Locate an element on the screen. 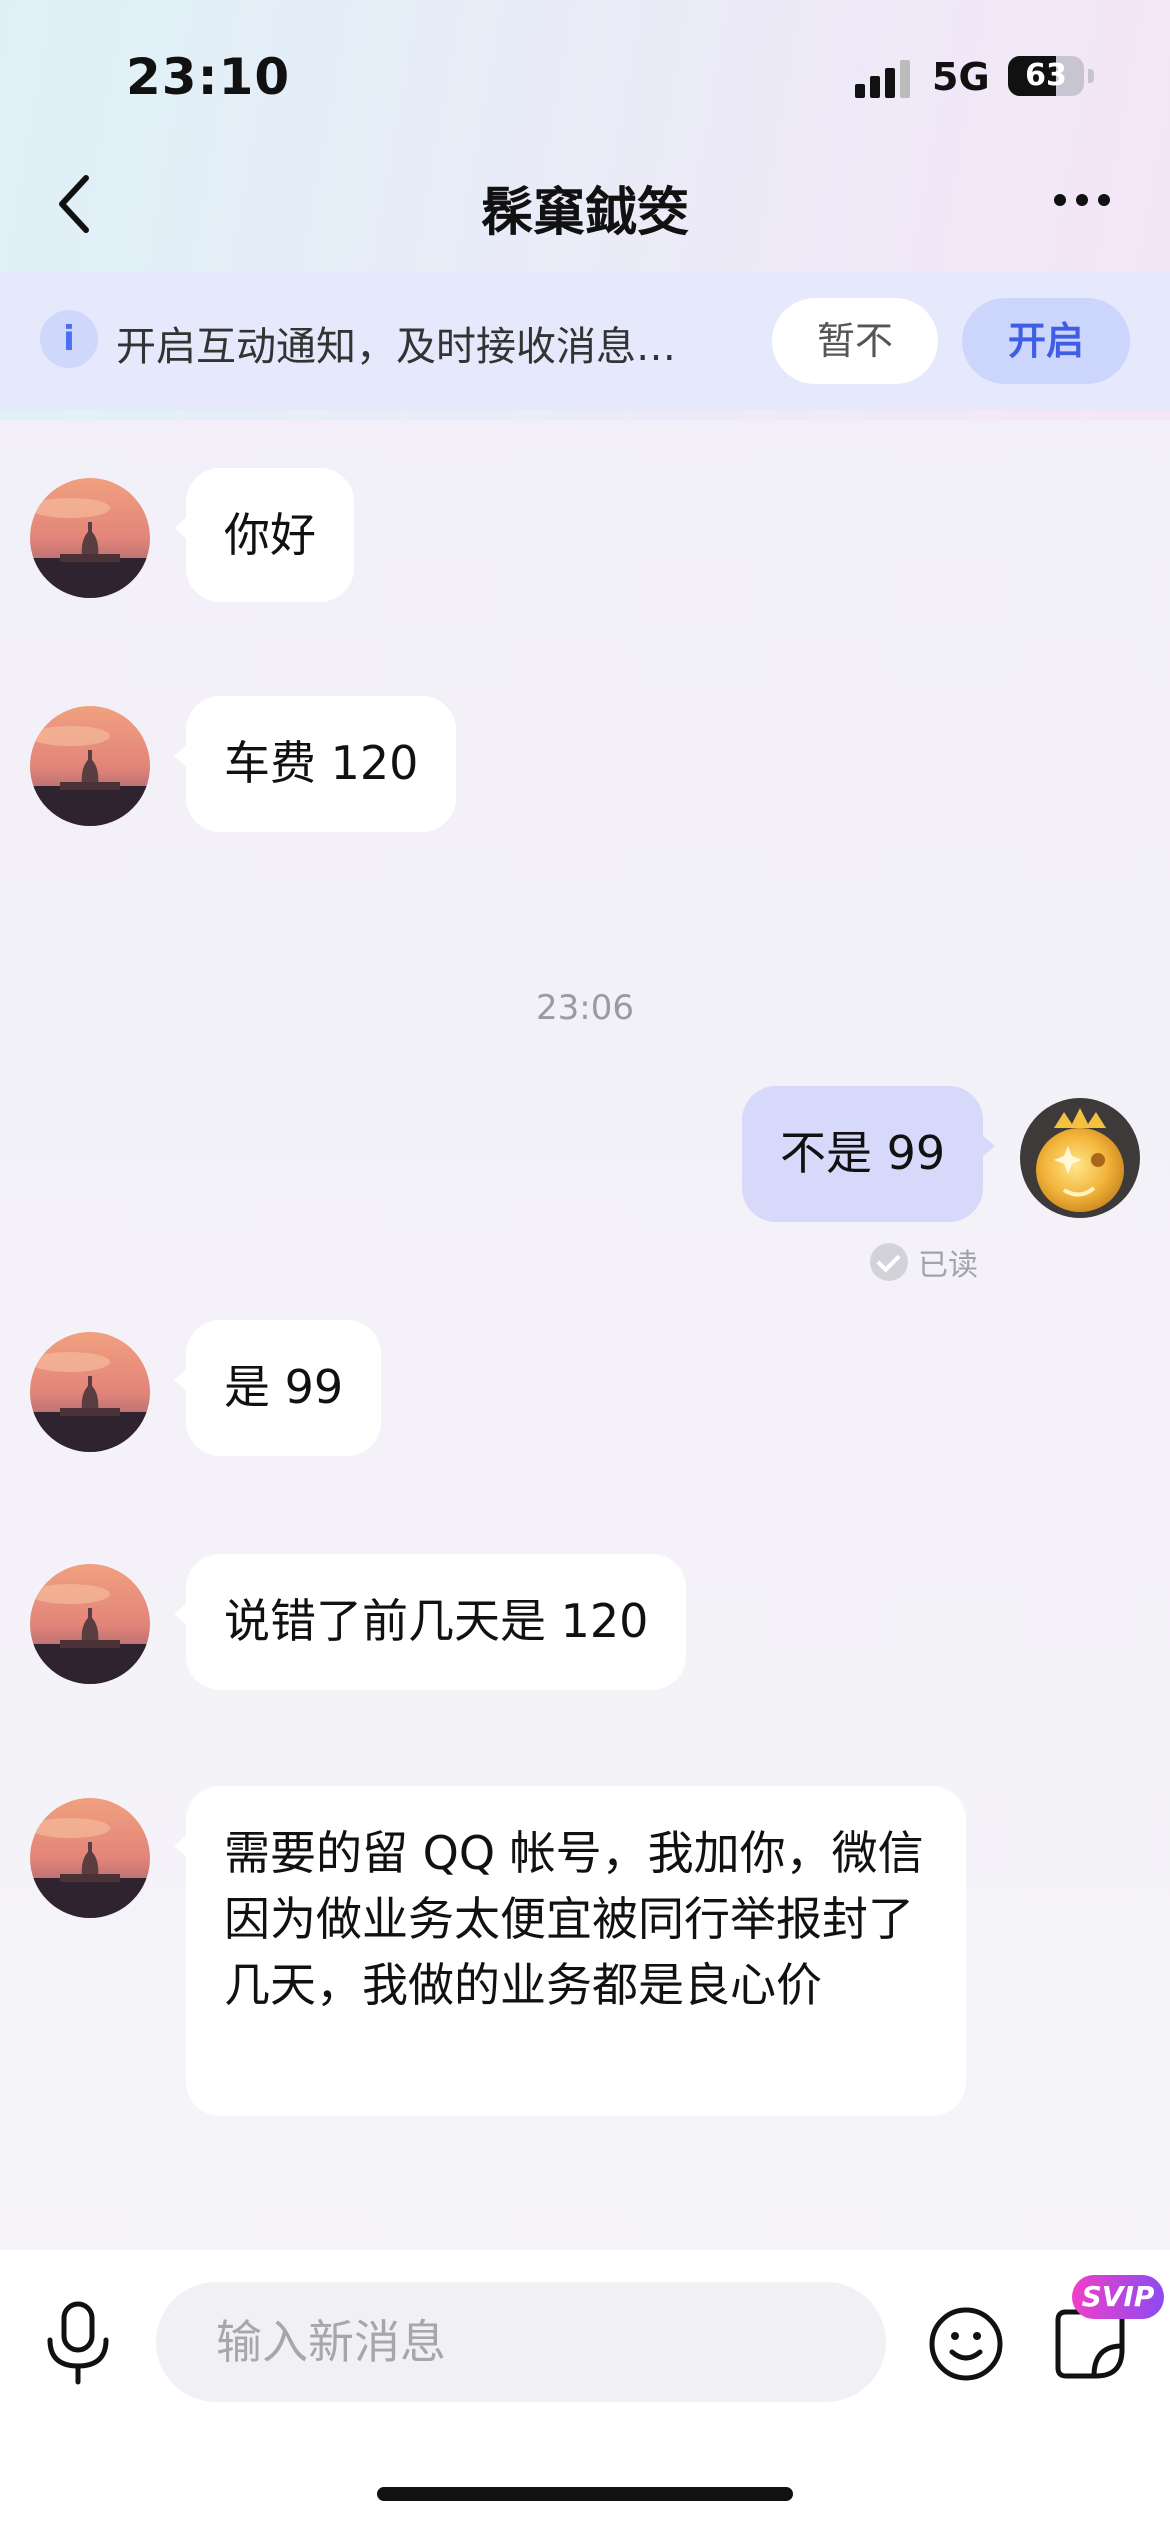 The image size is (1170, 2532). message-input is located at coordinates (521, 2342).